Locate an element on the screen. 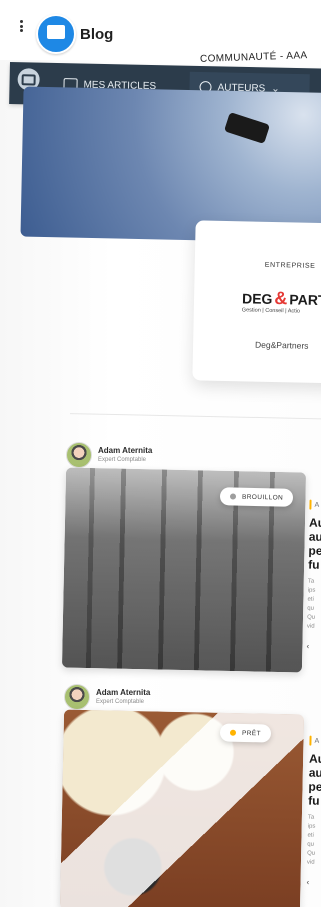  company-section-label: ENTREPRISE is located at coordinates (290, 265).